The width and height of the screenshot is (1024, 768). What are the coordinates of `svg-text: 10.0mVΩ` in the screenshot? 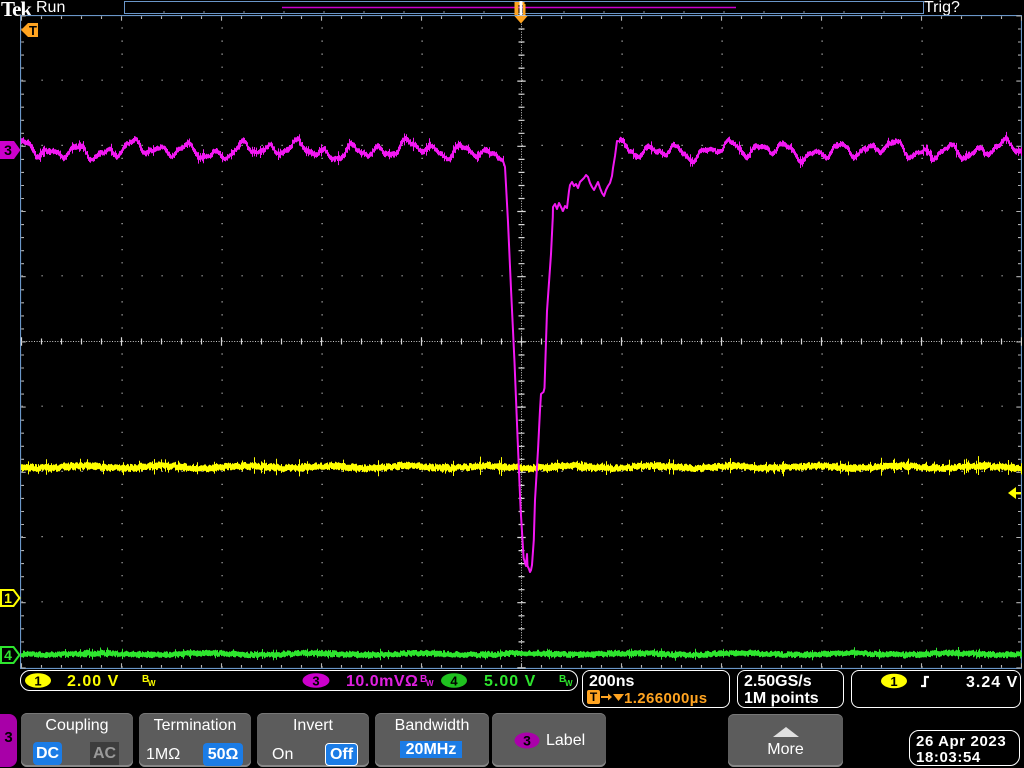 It's located at (382, 681).